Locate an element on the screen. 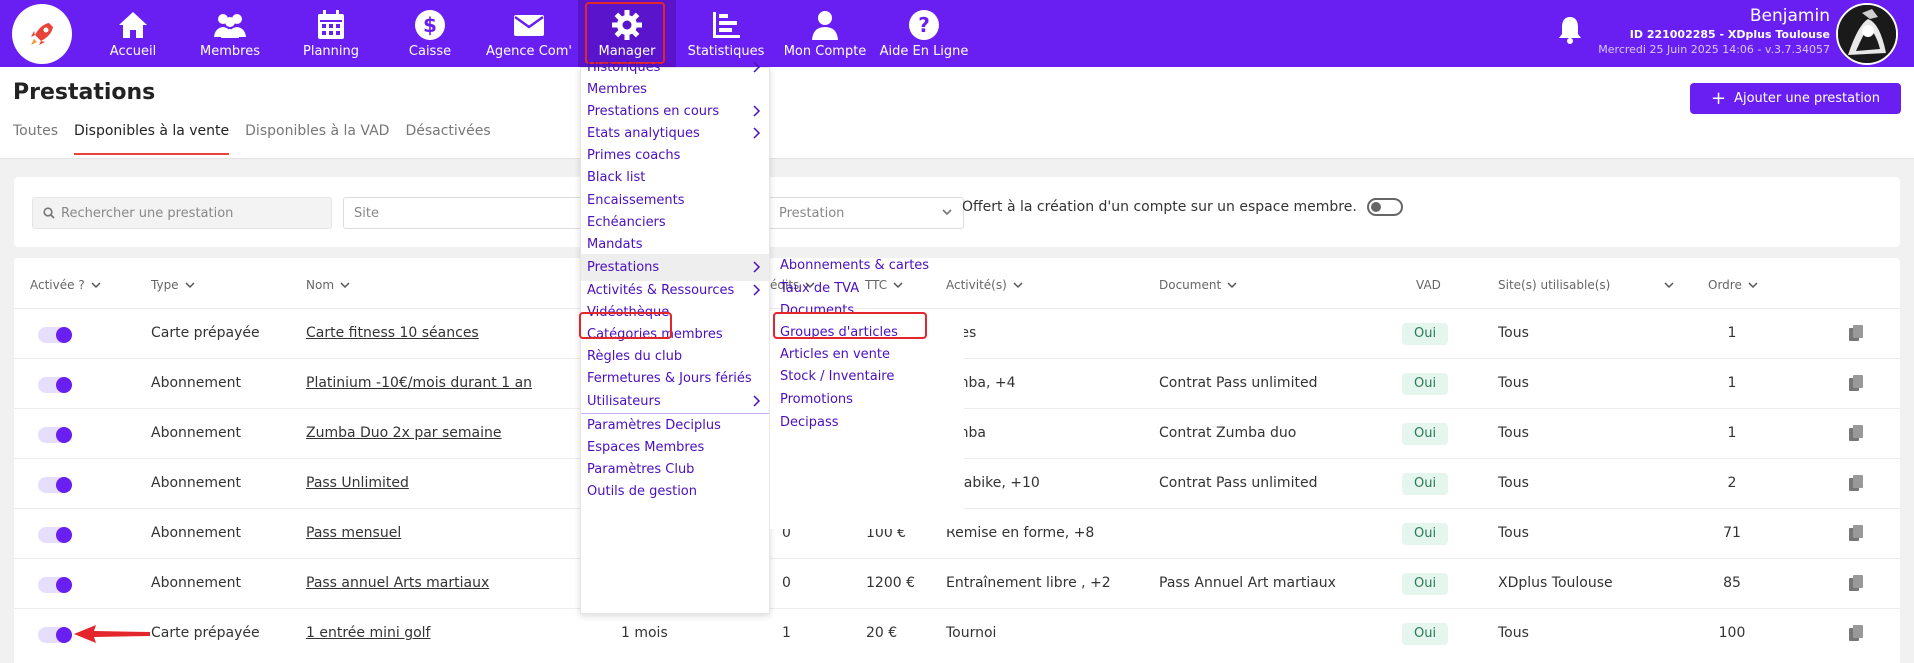  cell-nom: Pass annuel Arts martiaux is located at coordinates (397, 583).